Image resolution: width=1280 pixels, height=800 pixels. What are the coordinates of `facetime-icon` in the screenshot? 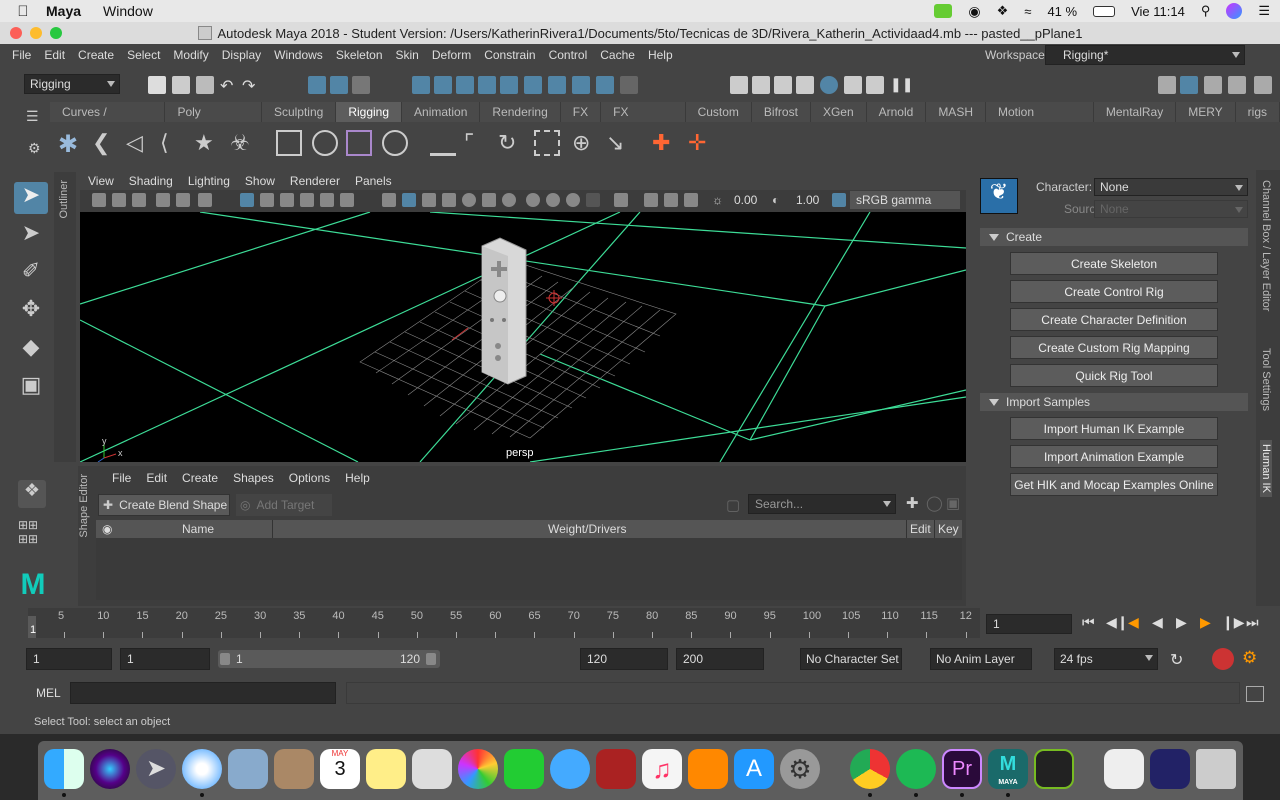 It's located at (524, 769).